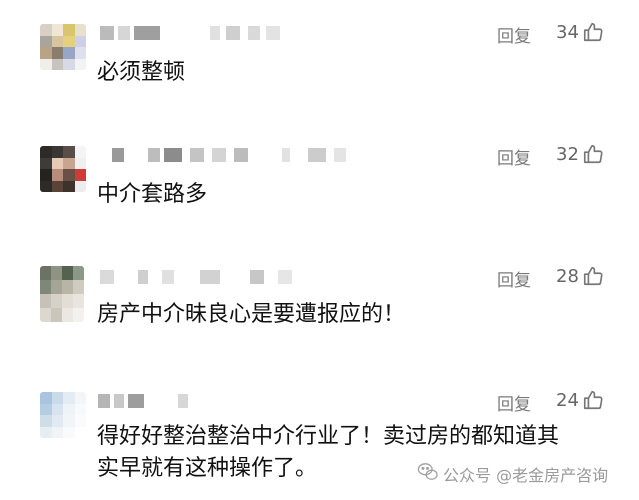 The width and height of the screenshot is (639, 500). I want to click on comment-text: 必须整顿, so click(141, 72).